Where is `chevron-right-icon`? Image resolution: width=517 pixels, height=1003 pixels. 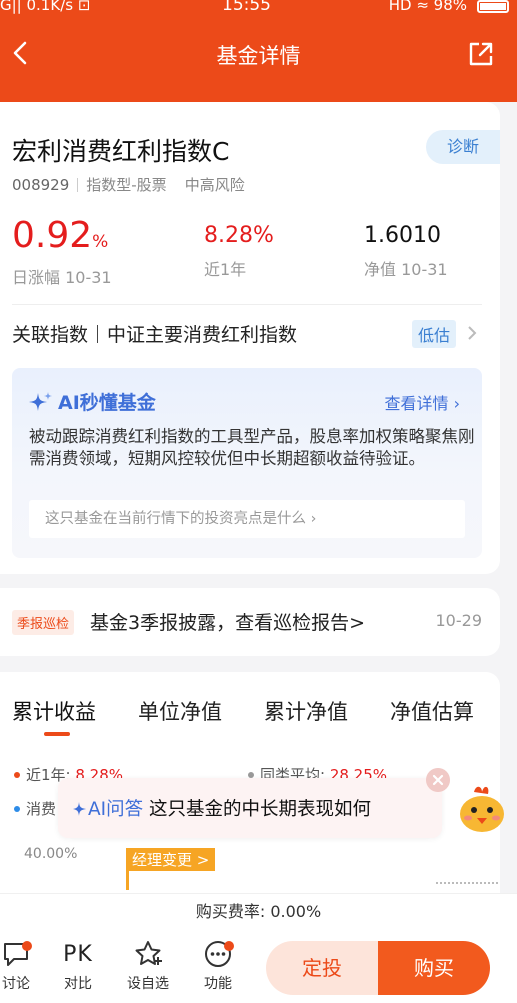
chevron-right-icon is located at coordinates (472, 333).